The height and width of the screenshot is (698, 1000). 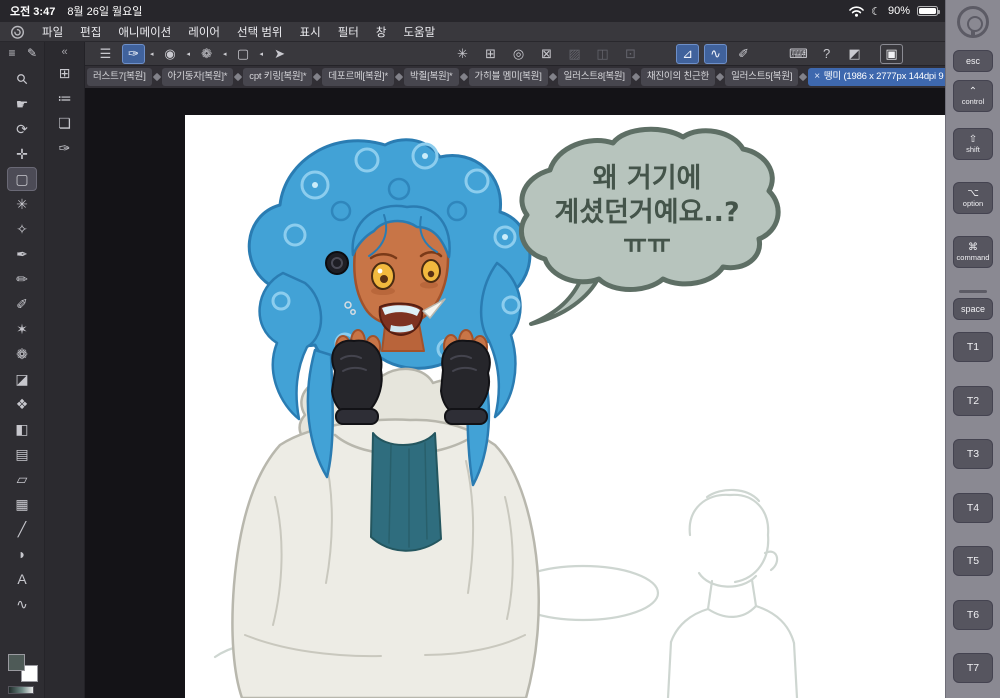 I want to click on panel-icon-column: « ⊞ ≔ ❏ ✑, so click(x=65, y=370).